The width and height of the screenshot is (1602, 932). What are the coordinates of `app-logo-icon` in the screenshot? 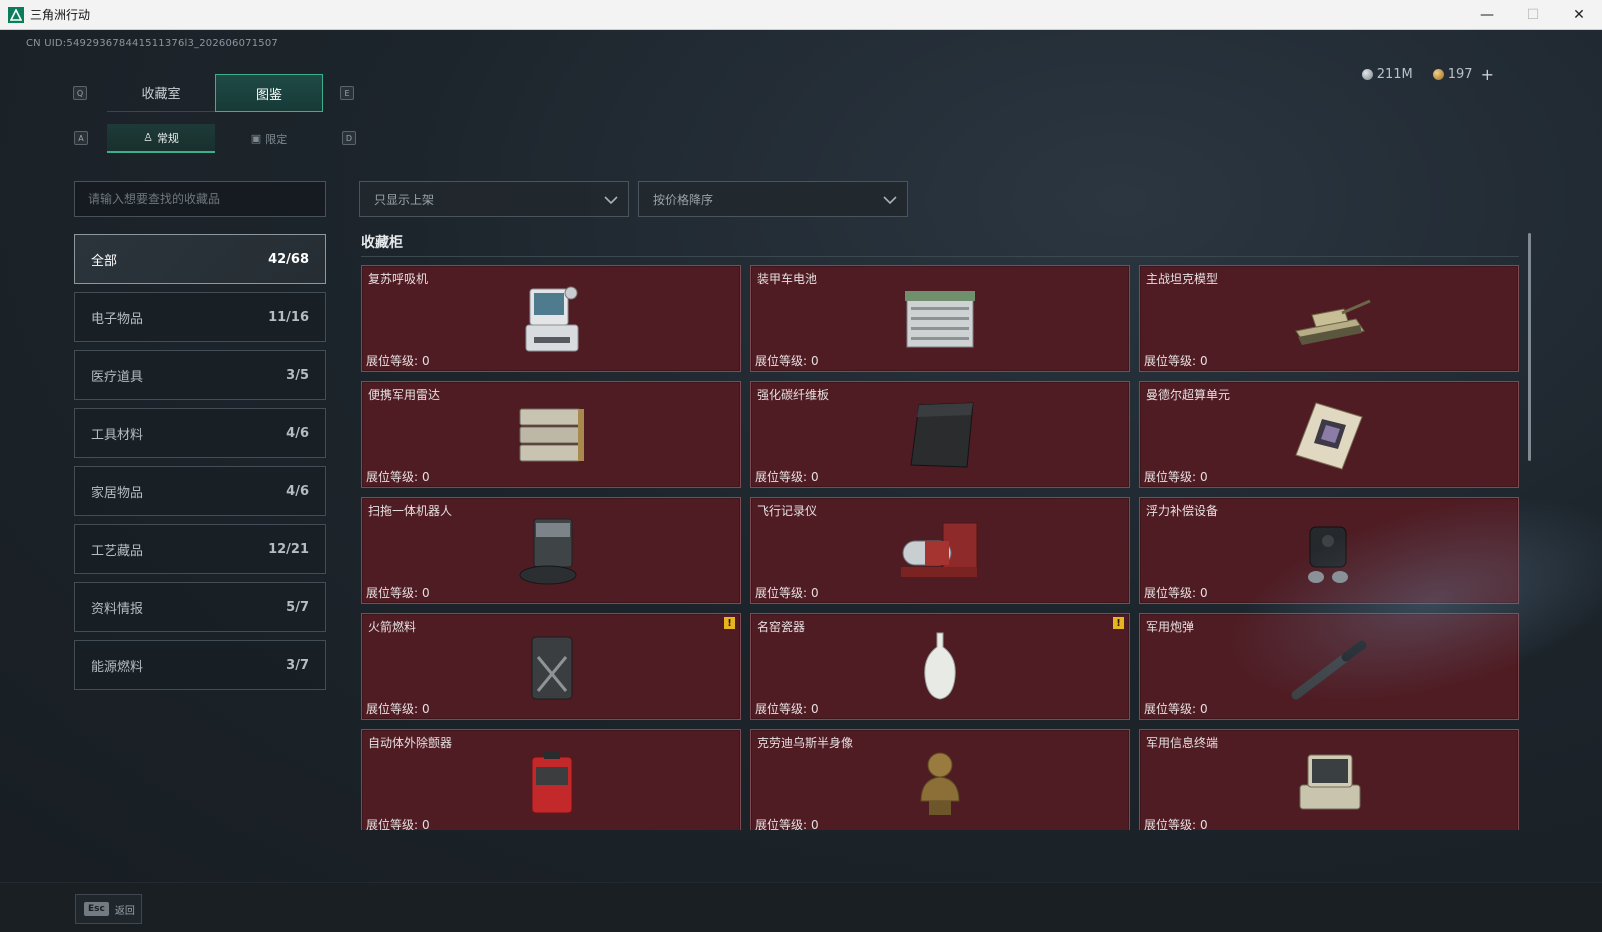 It's located at (16, 14).